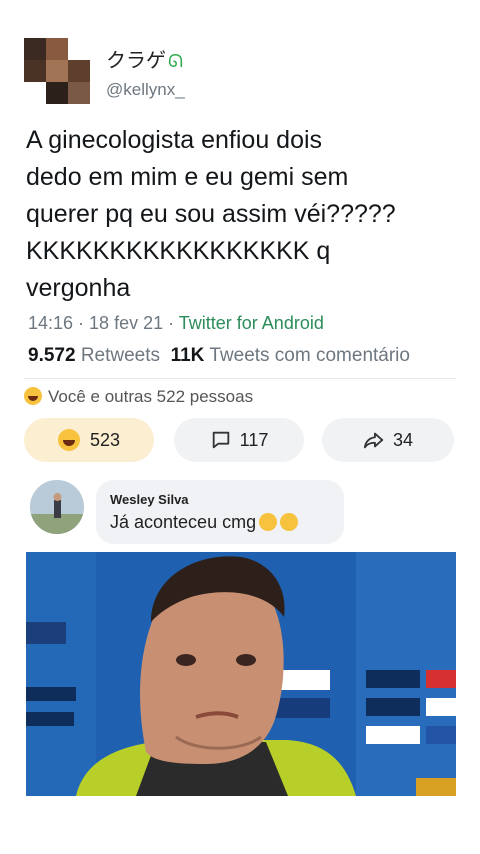 This screenshot has width=480, height=854. What do you see at coordinates (373, 440) in the screenshot?
I see `share-arrow-icon` at bounding box center [373, 440].